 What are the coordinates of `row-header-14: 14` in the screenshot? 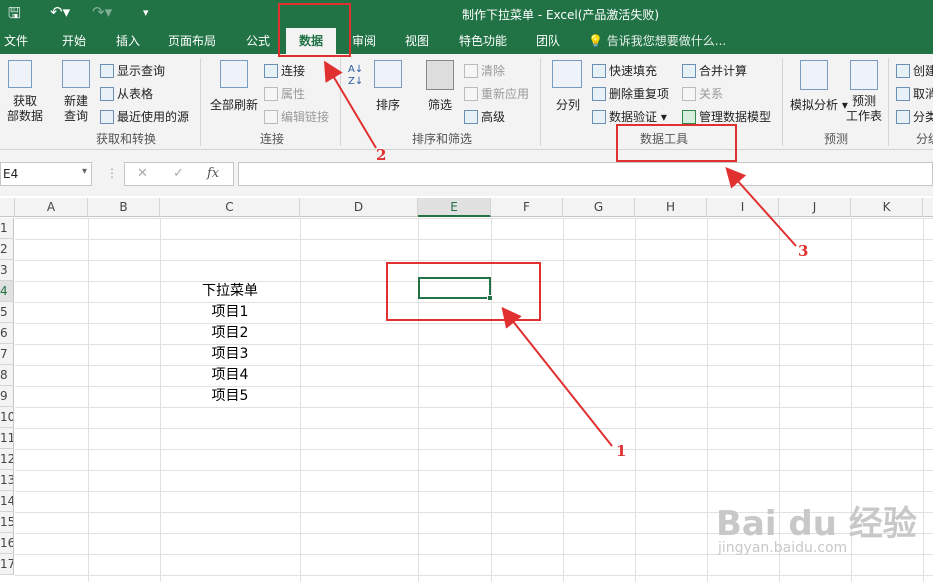 It's located at (7, 501).